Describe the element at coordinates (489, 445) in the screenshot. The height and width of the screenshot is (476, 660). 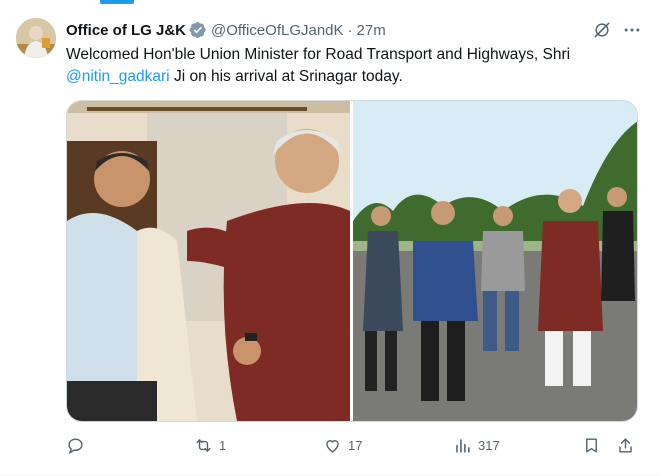
I see `views-count: 317` at that location.